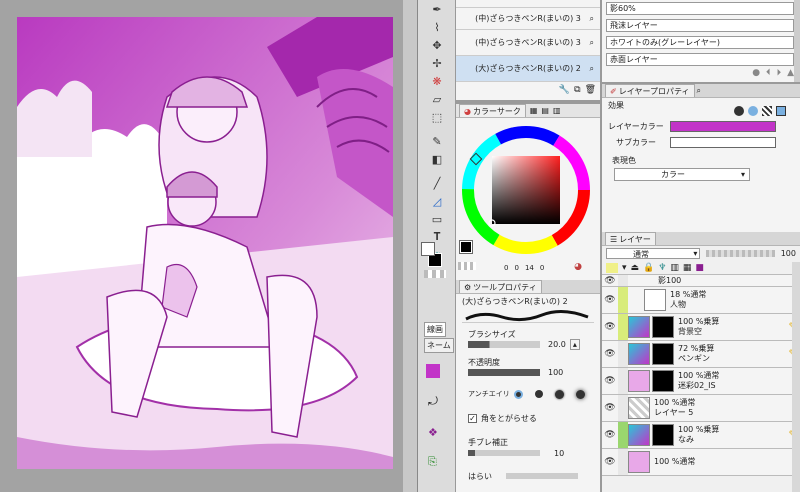  I want to click on prev-icon: ⏴, so click(768, 73).